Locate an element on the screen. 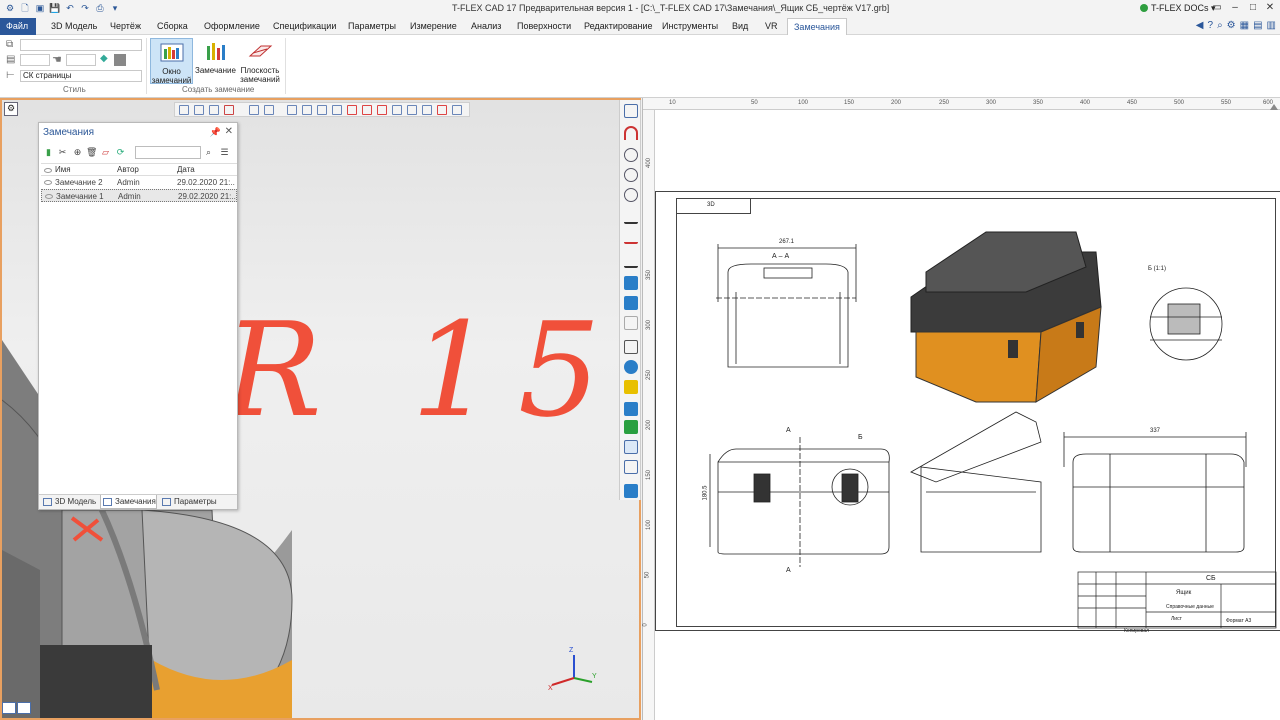 The image size is (1280, 720). column-name: Имя is located at coordinates (78, 169).